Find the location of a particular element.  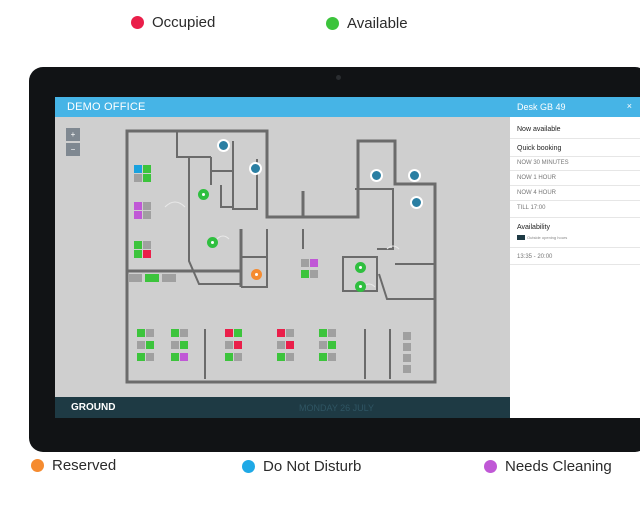

floor-selector: GROUND is located at coordinates (93, 407).